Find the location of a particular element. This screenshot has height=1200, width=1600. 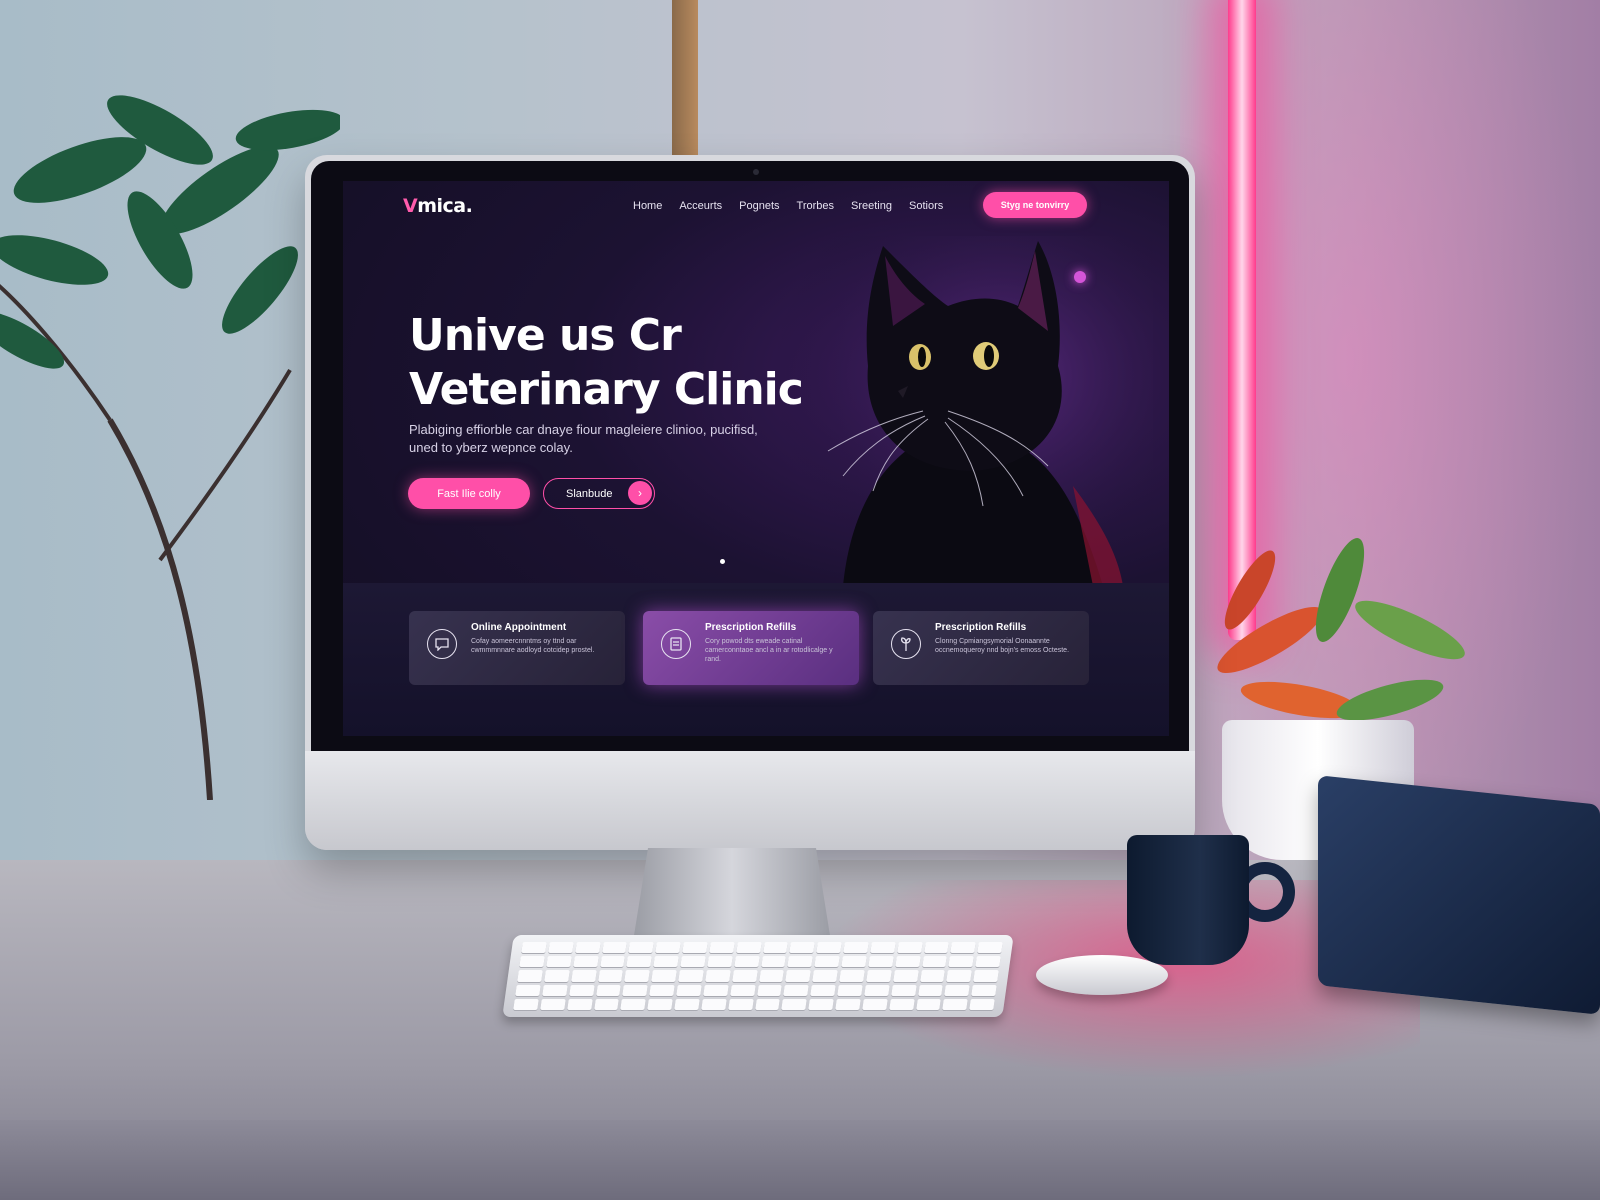

nav-link-sotiors: Sotiors is located at coordinates (926, 206).